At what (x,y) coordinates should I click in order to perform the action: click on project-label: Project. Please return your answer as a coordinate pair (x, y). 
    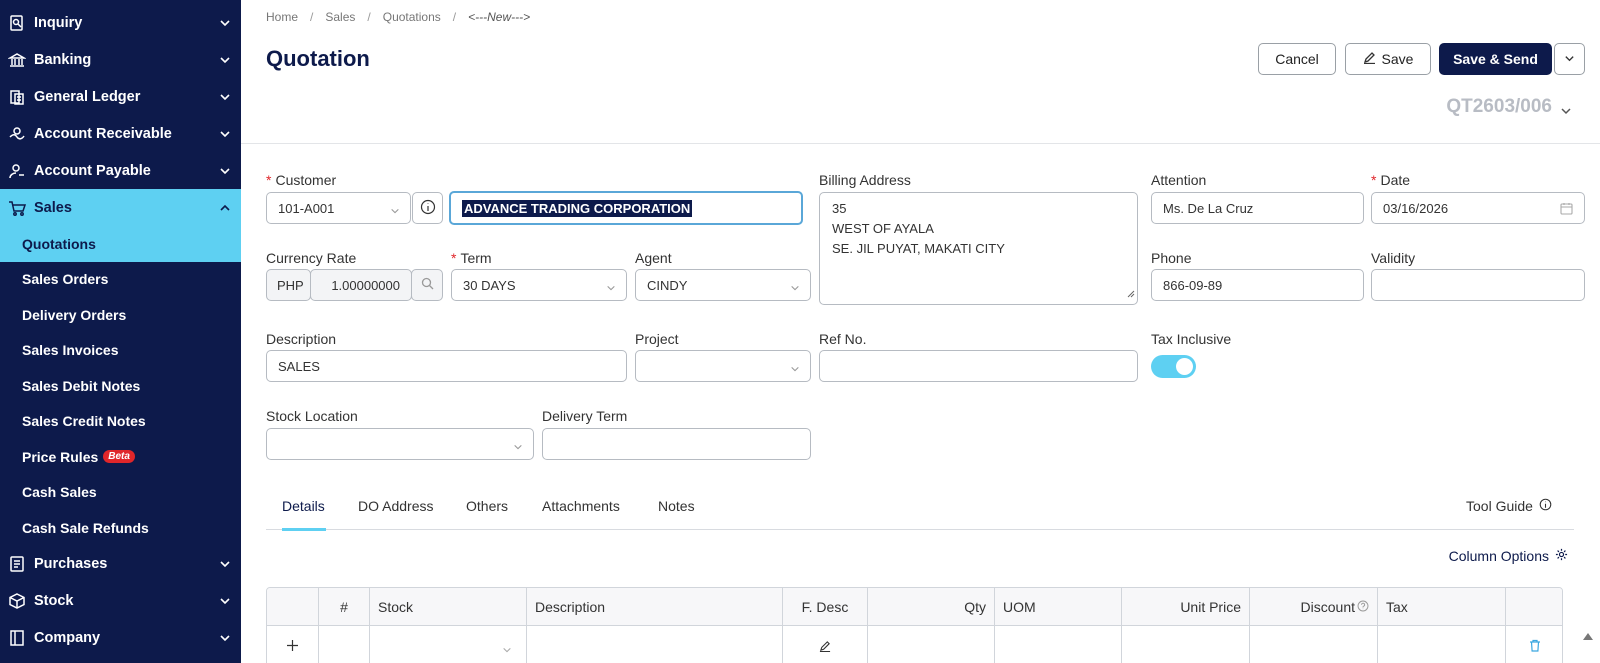
    Looking at the image, I should click on (657, 339).